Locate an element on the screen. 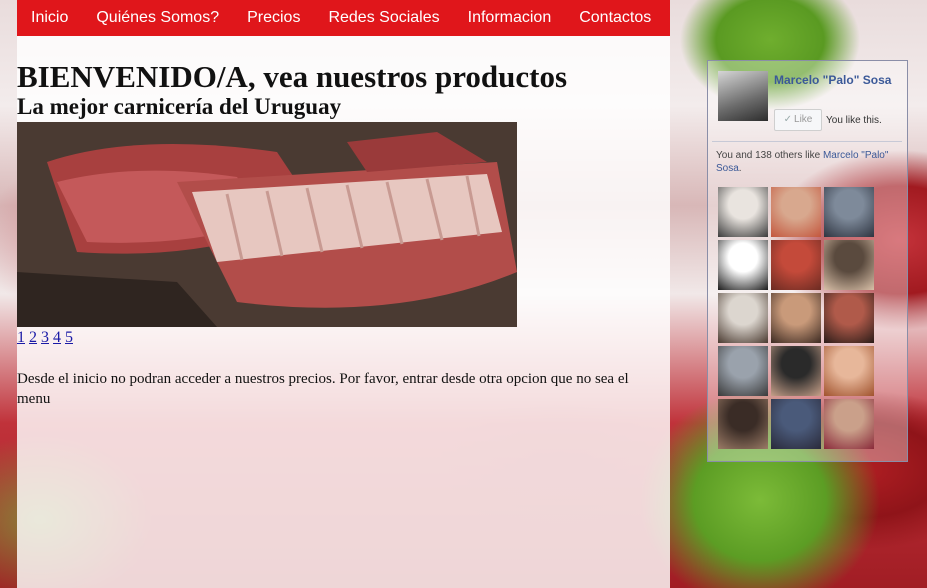  fb-like-button: ✓ Like is located at coordinates (798, 120).